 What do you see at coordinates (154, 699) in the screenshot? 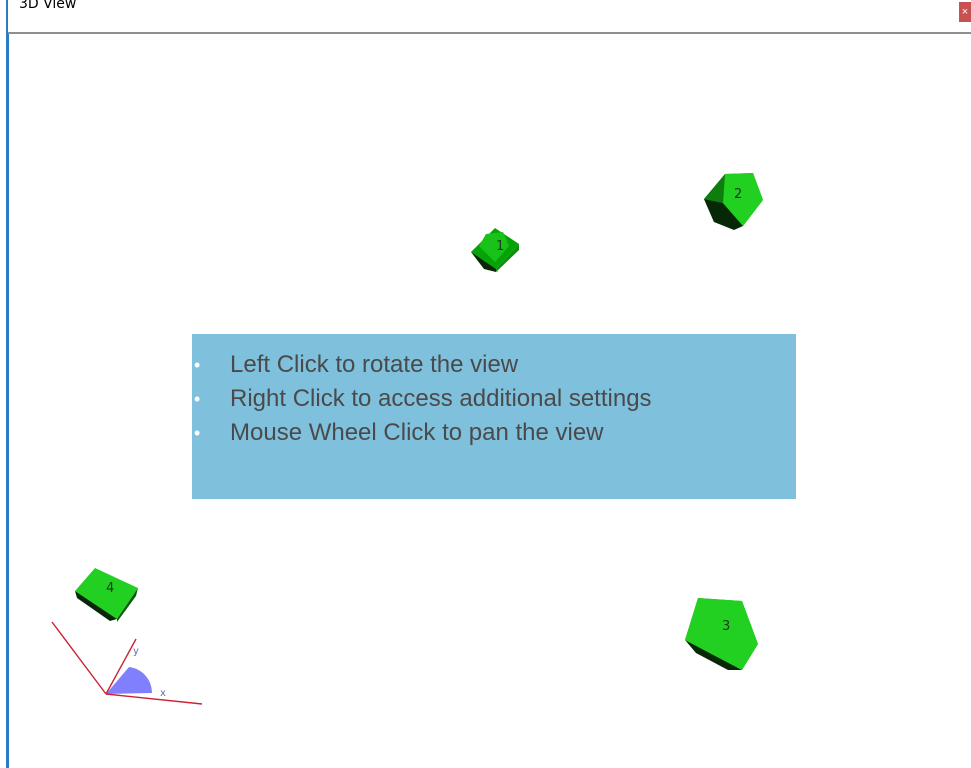
I see `axis-line-x` at bounding box center [154, 699].